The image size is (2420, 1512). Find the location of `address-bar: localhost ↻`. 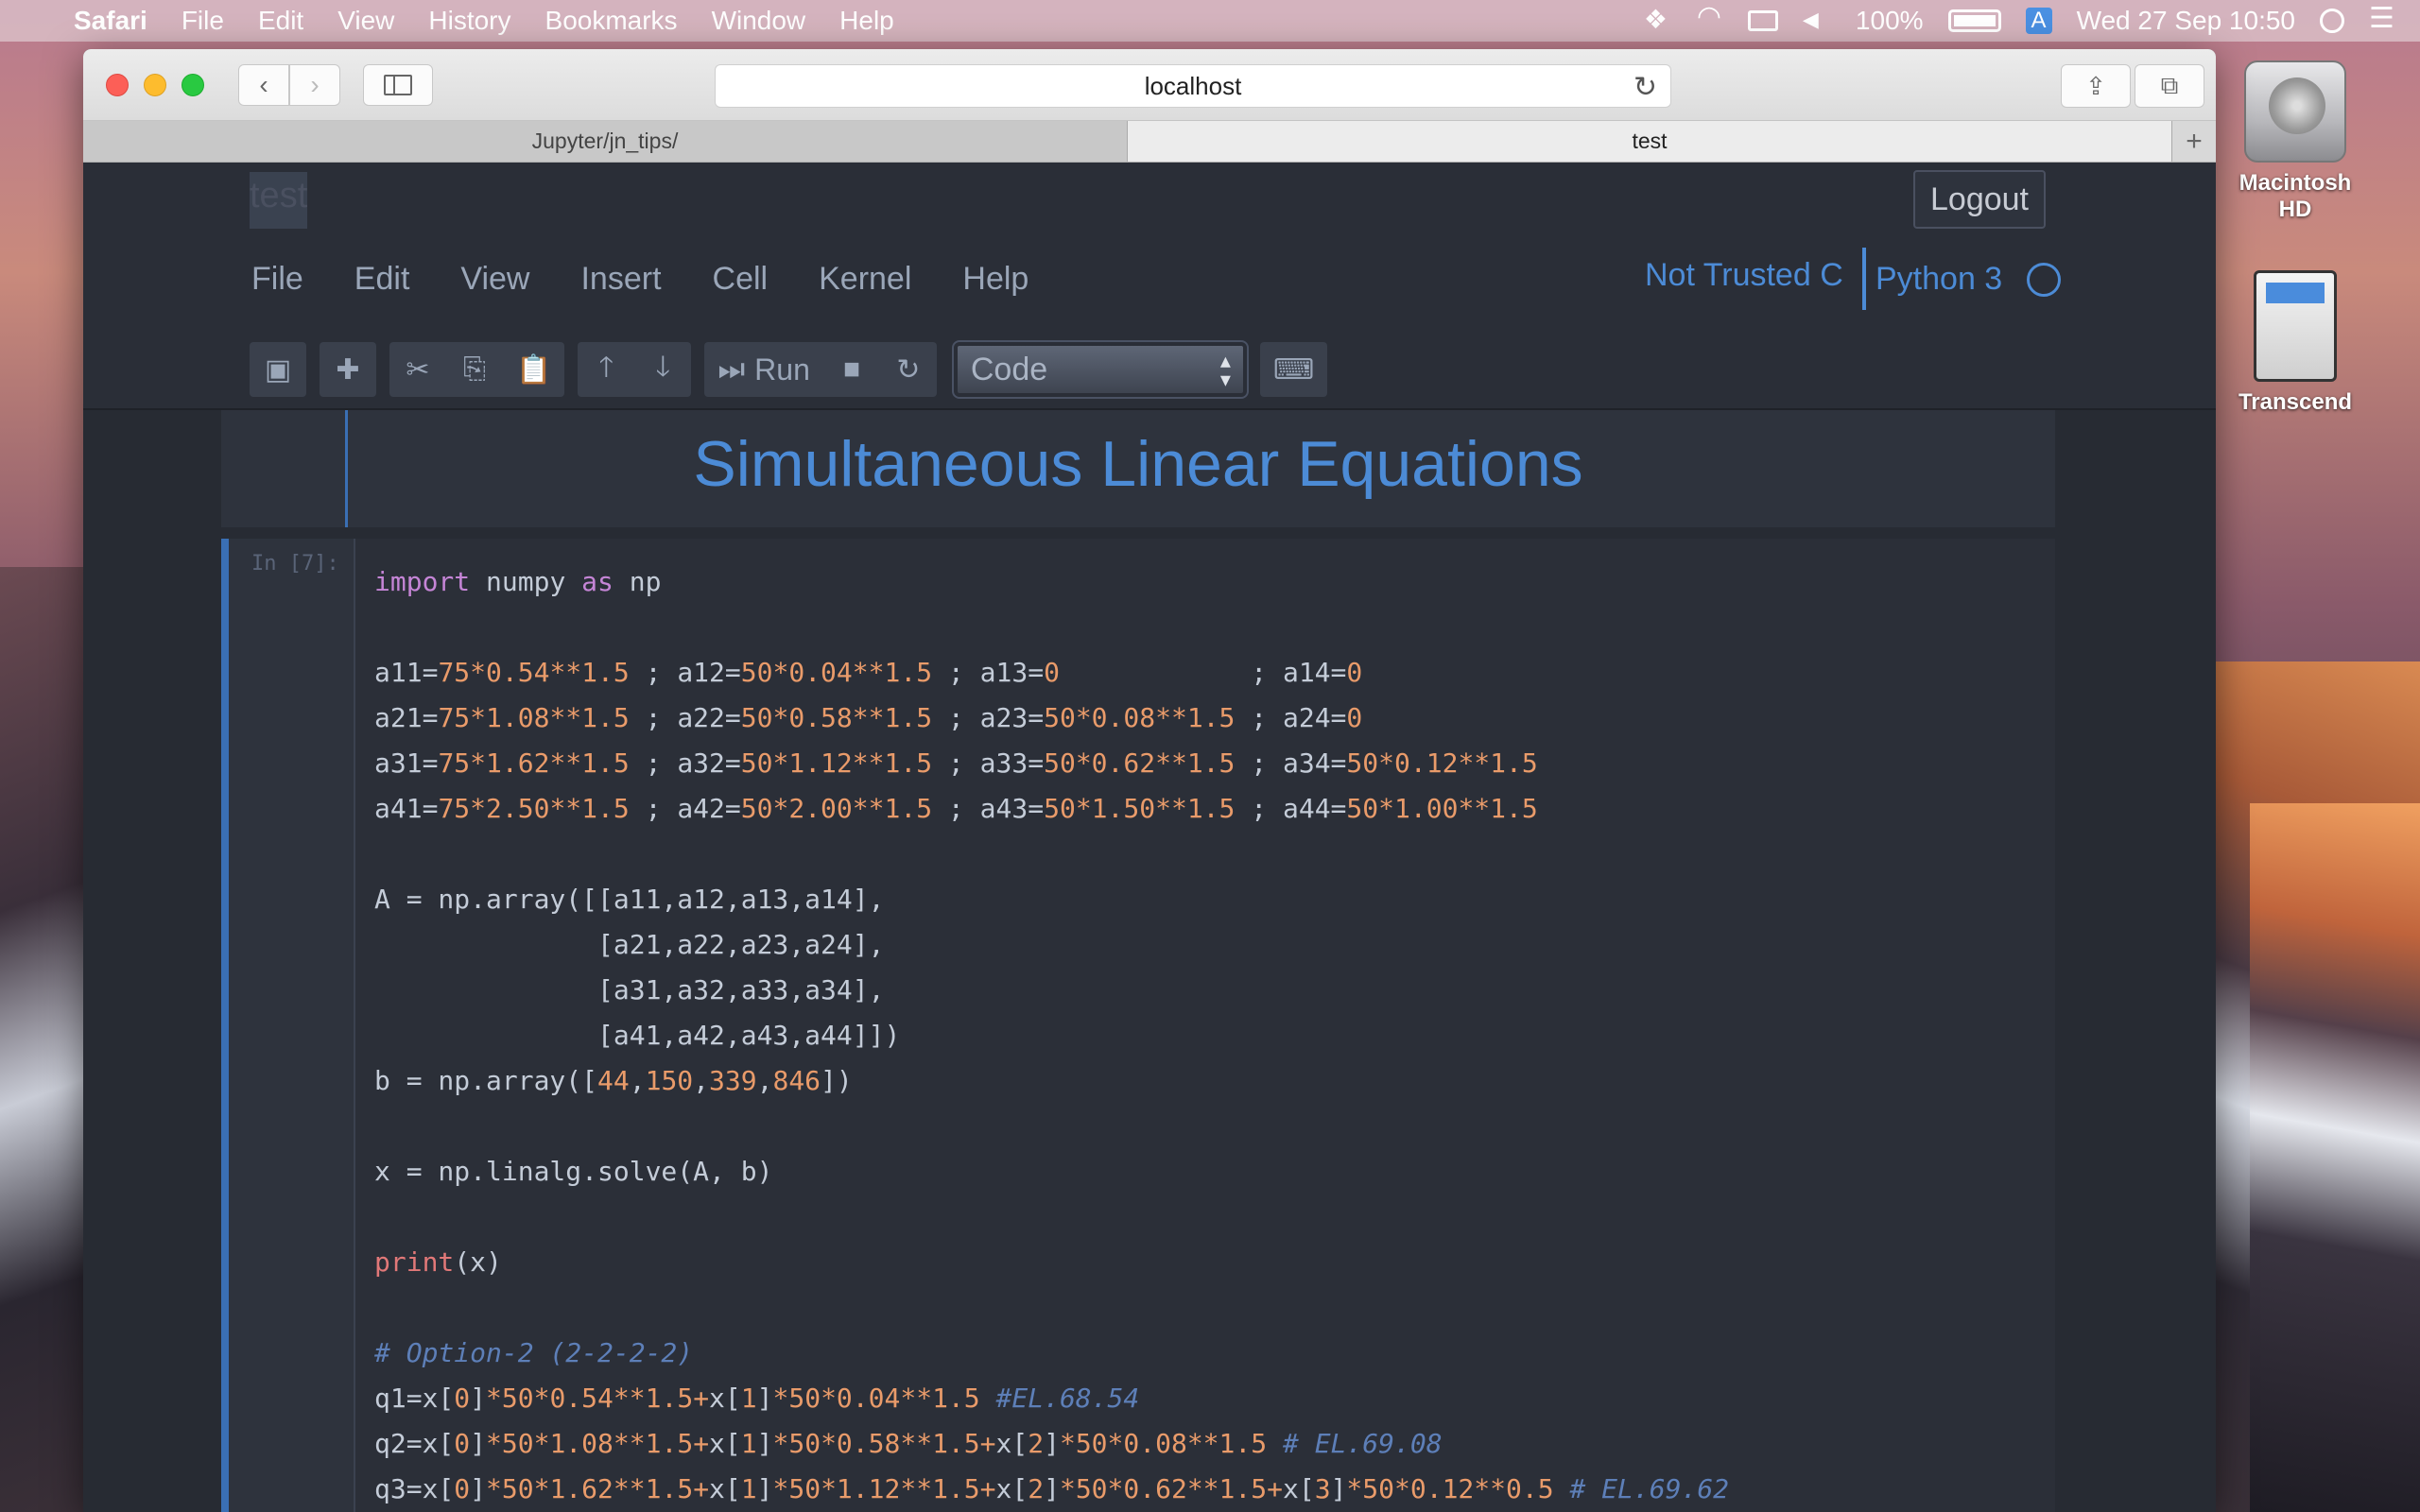

address-bar: localhost ↻ is located at coordinates (1193, 86).